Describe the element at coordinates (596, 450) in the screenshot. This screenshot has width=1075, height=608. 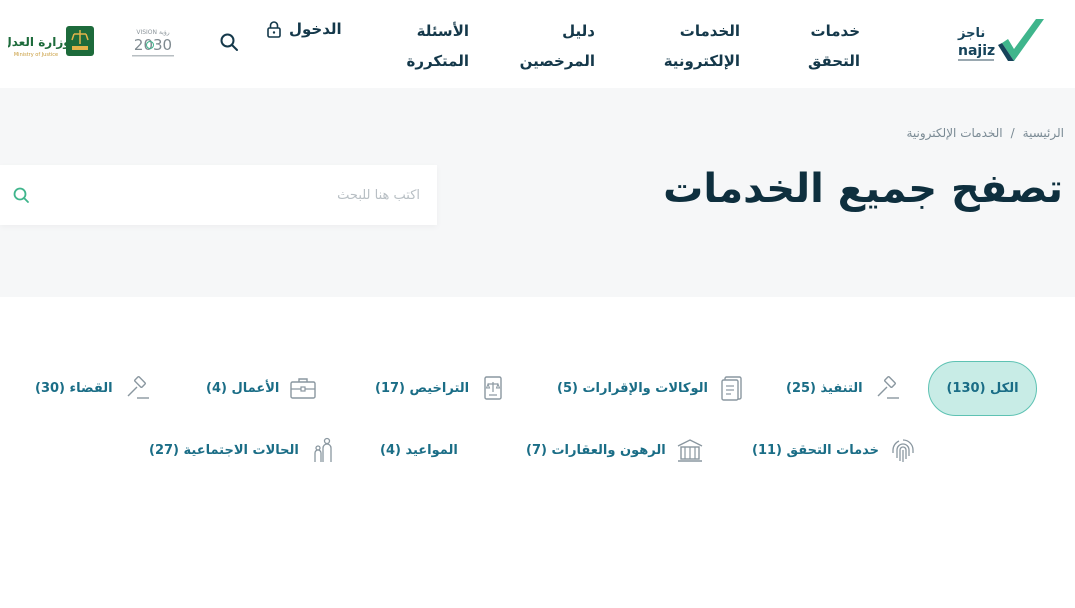
I see `filter-label: الرهون والعقارات (7)` at that location.